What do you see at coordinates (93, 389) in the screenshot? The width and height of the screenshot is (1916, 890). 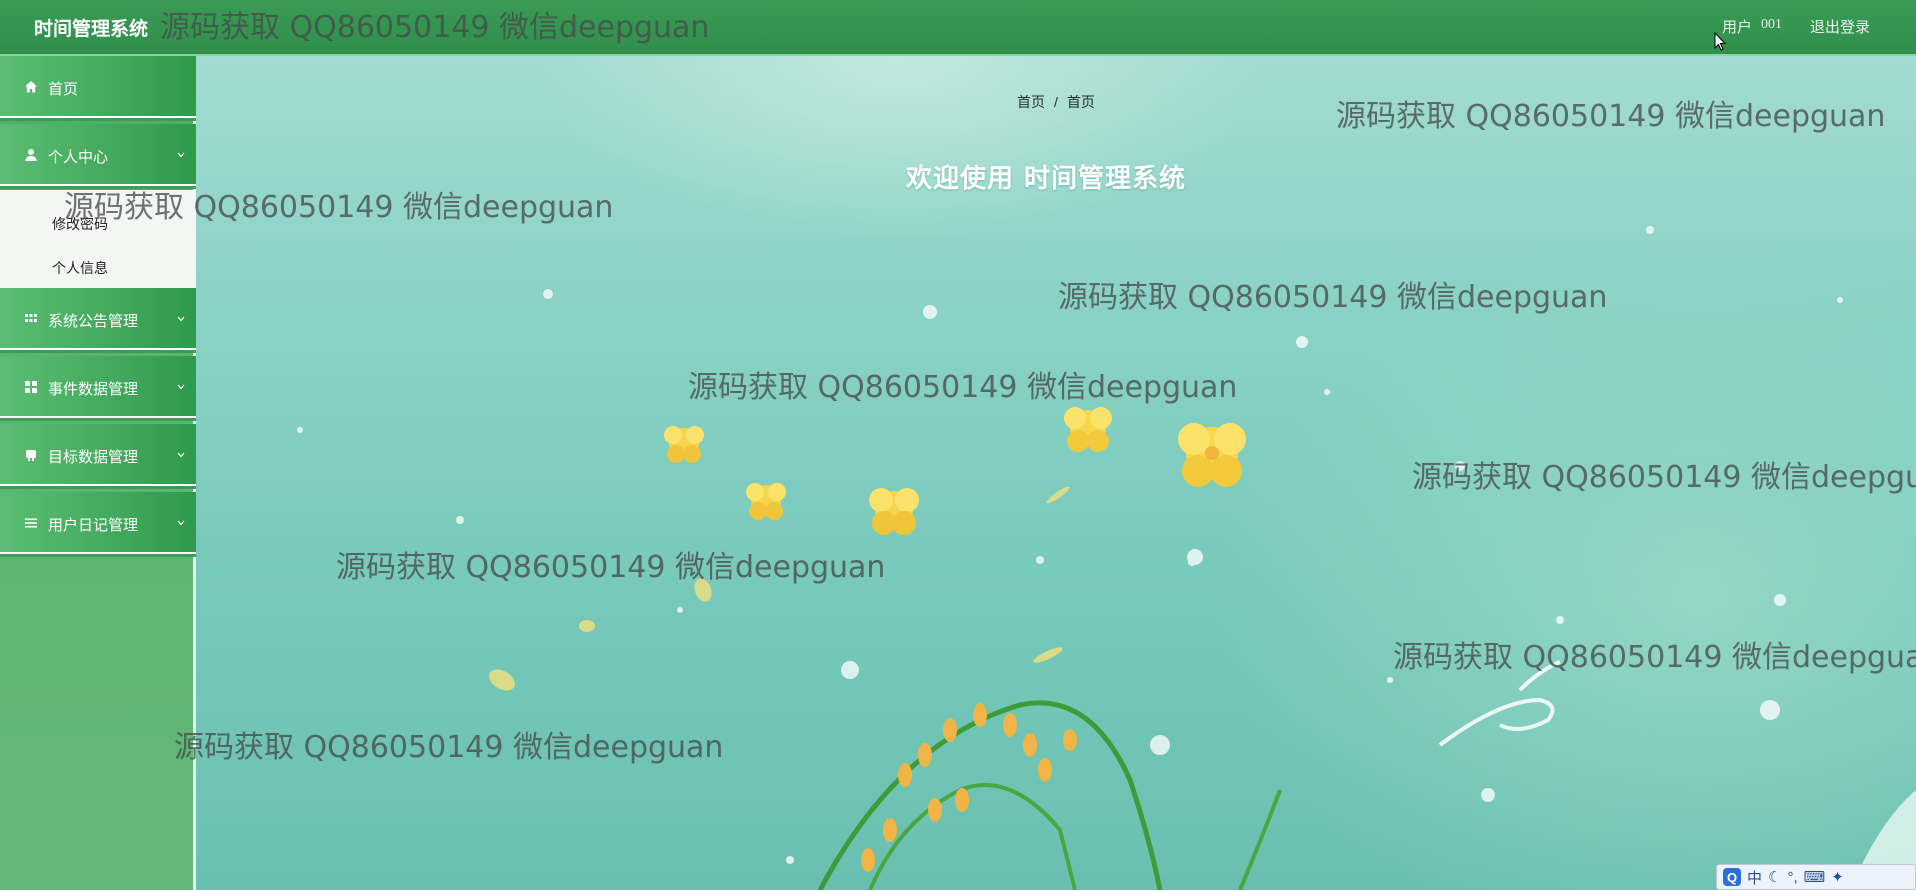 I see `sidebar-item-label: 事件数据管理` at bounding box center [93, 389].